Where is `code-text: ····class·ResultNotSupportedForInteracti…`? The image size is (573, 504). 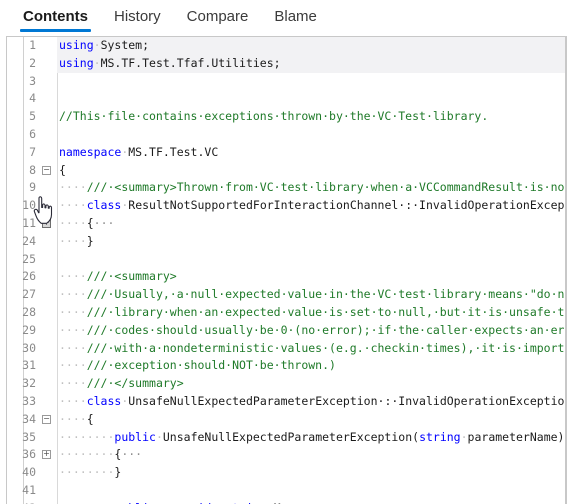 code-text: ····class·ResultNotSupportedForInteracti… is located at coordinates (311, 206).